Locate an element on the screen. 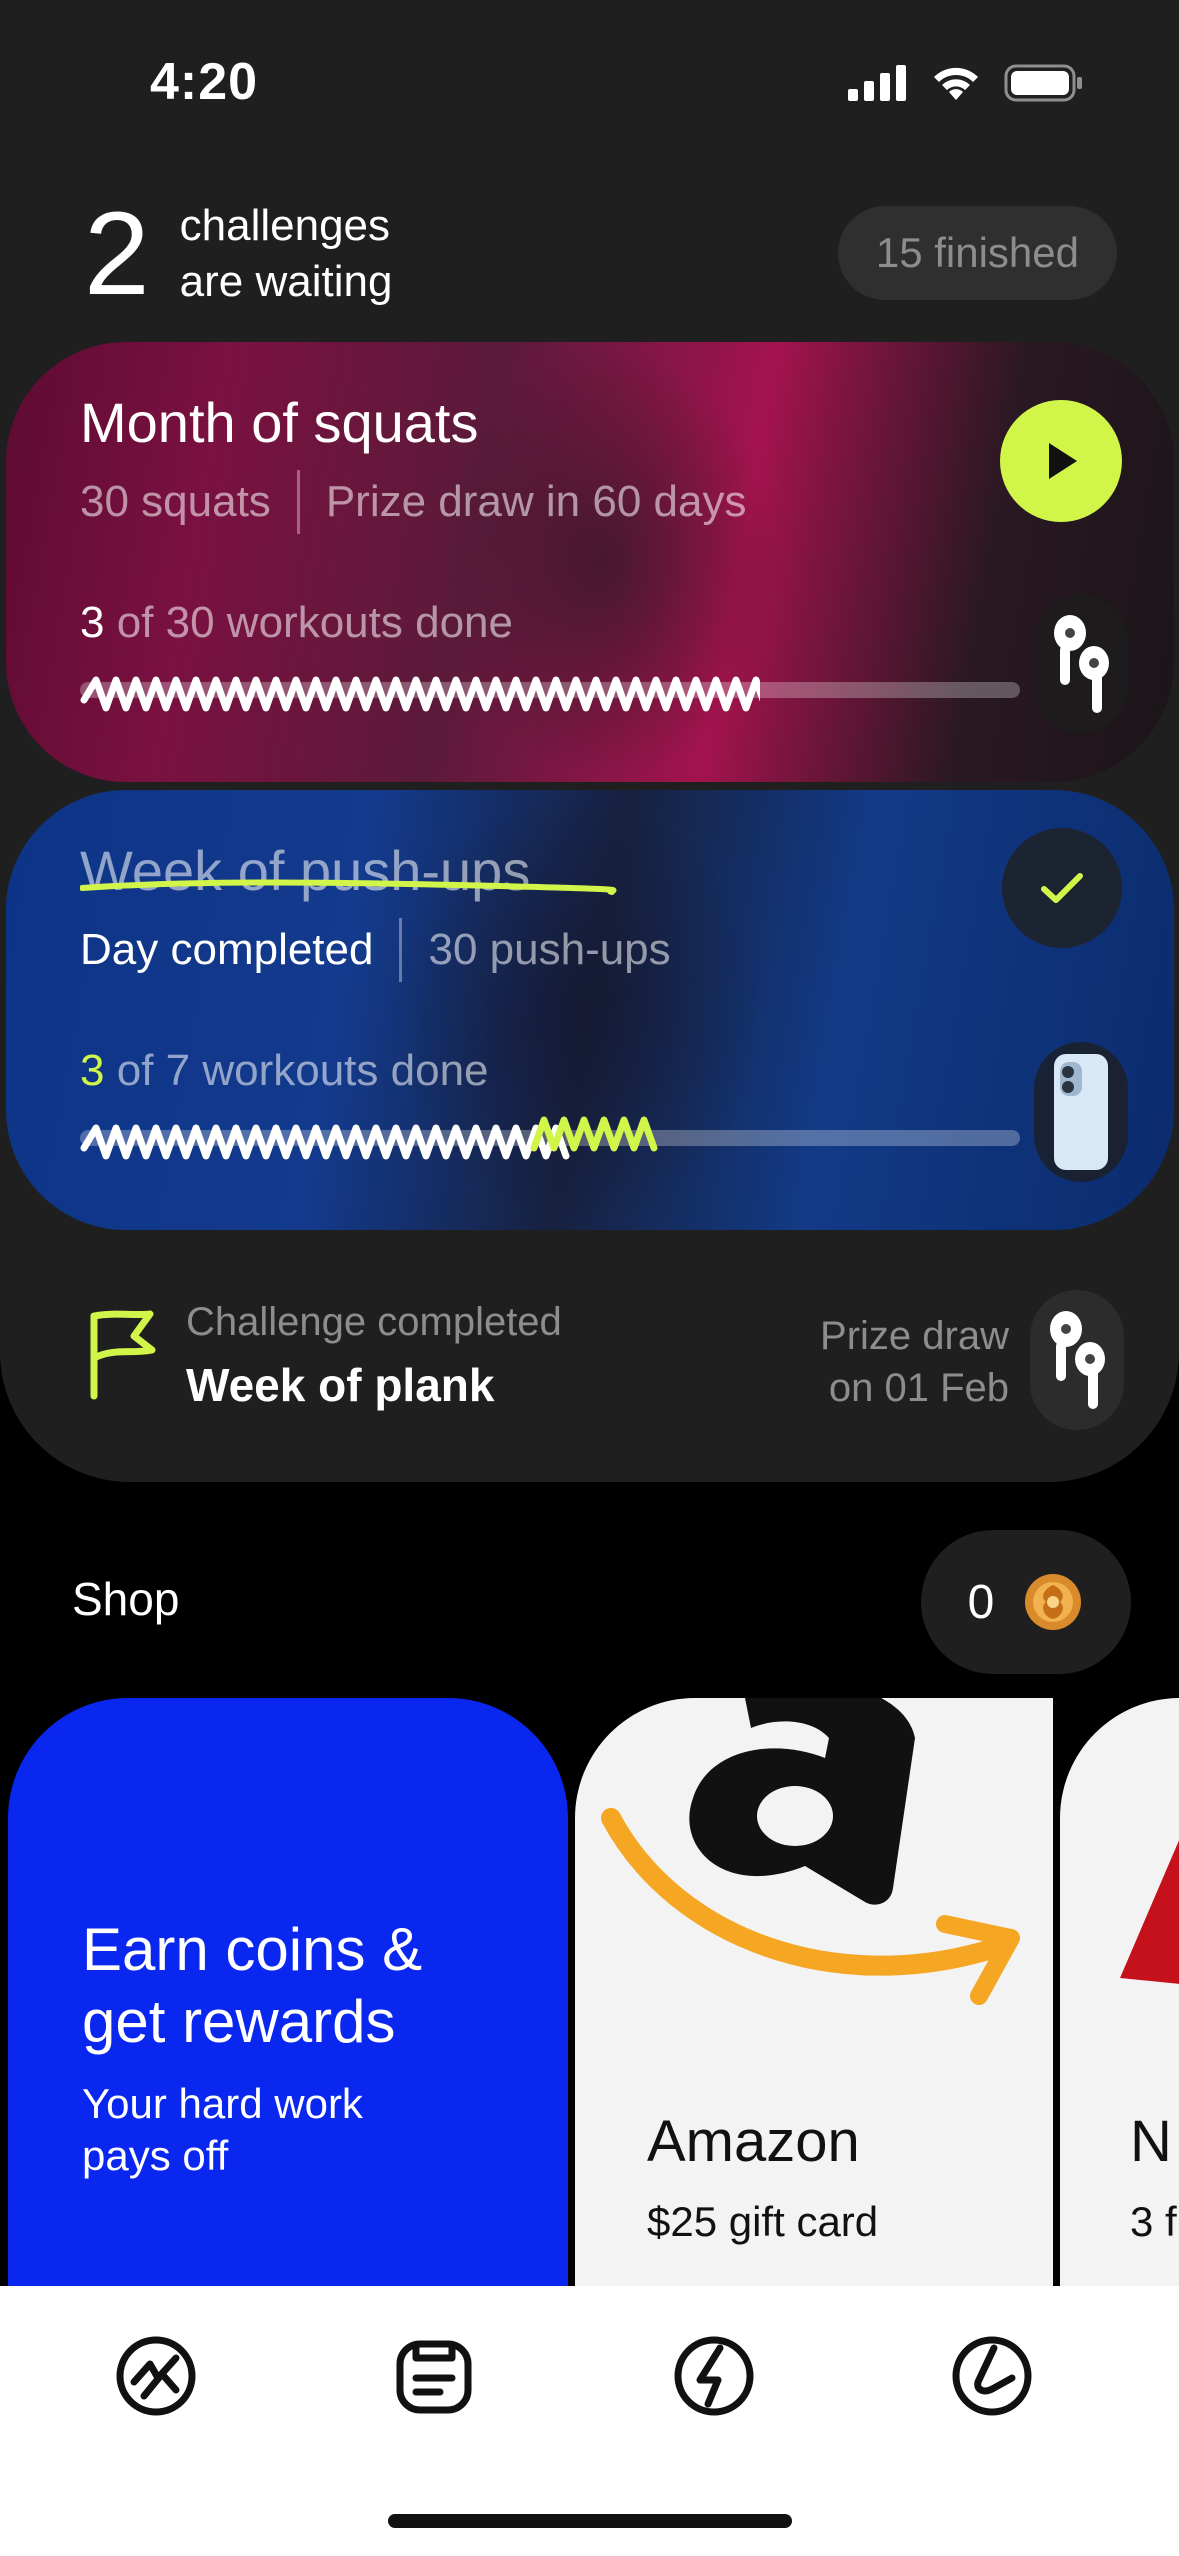 The width and height of the screenshot is (1179, 2556). challenge-meta: 30 squats Prize draw in 60 days is located at coordinates (413, 502).